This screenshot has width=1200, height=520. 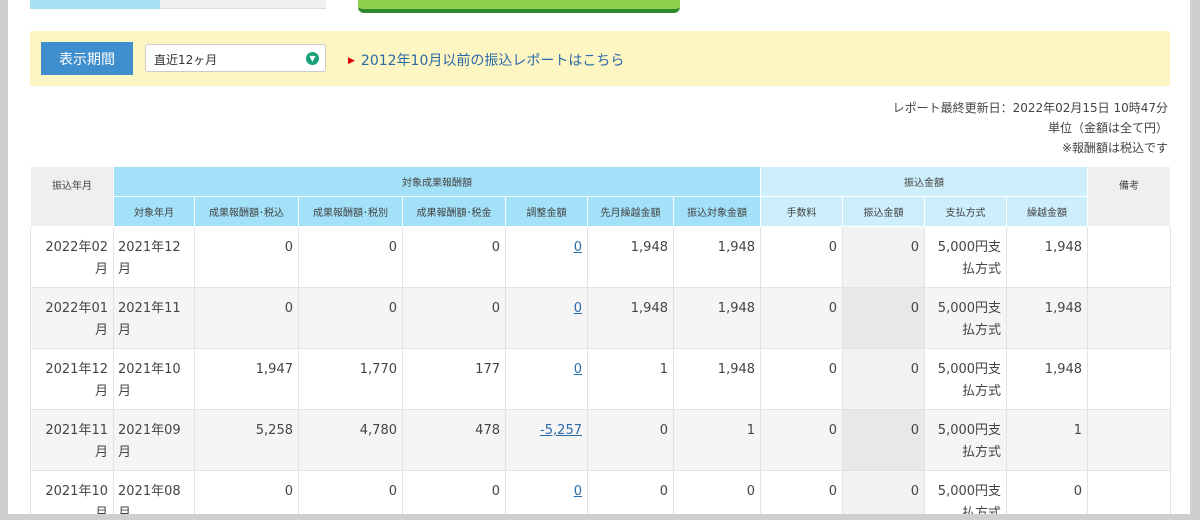 I want to click on column-header: 成果報酬額･税込, so click(x=246, y=211).